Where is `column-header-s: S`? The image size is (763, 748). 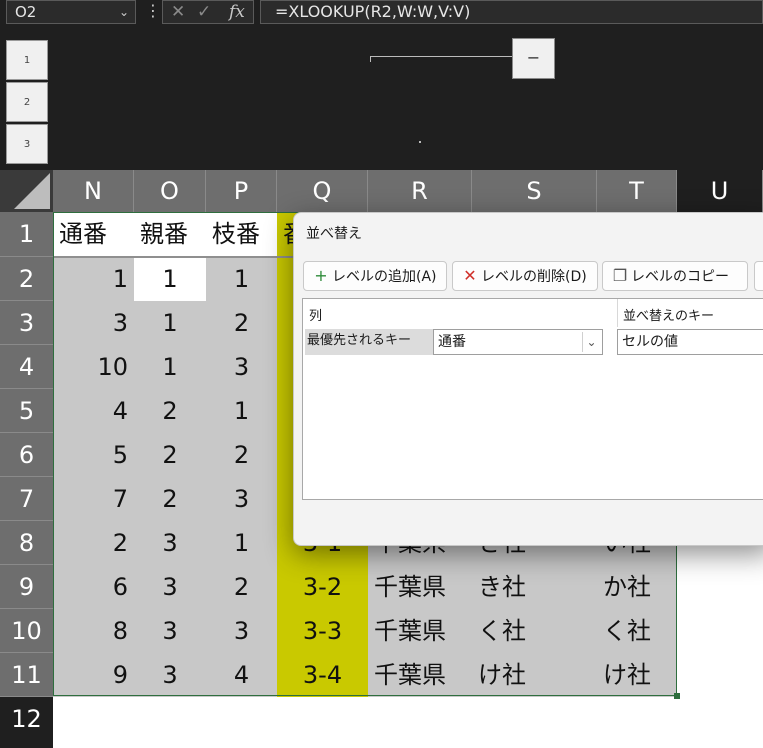 column-header-s: S is located at coordinates (534, 191).